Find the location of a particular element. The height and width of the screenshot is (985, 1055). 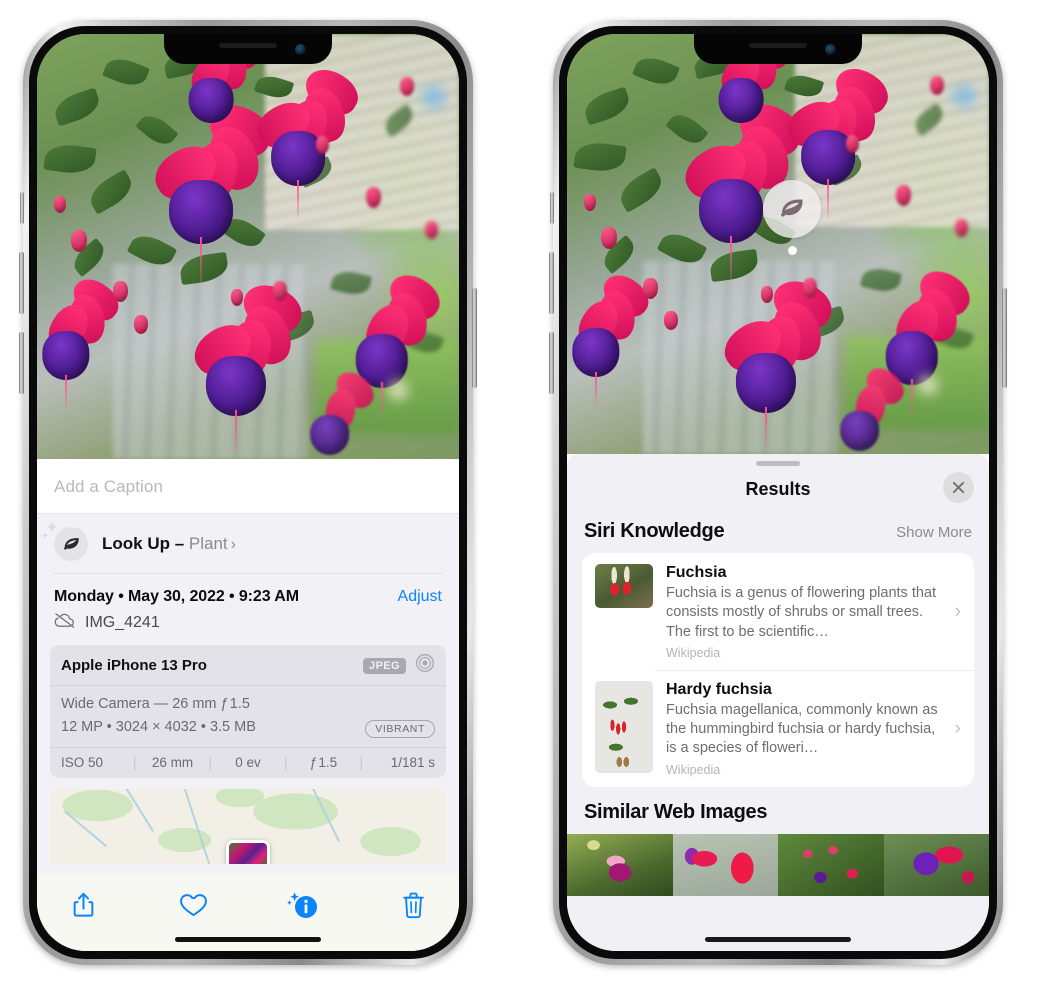

exif-focal: 26 mm is located at coordinates (172, 763).